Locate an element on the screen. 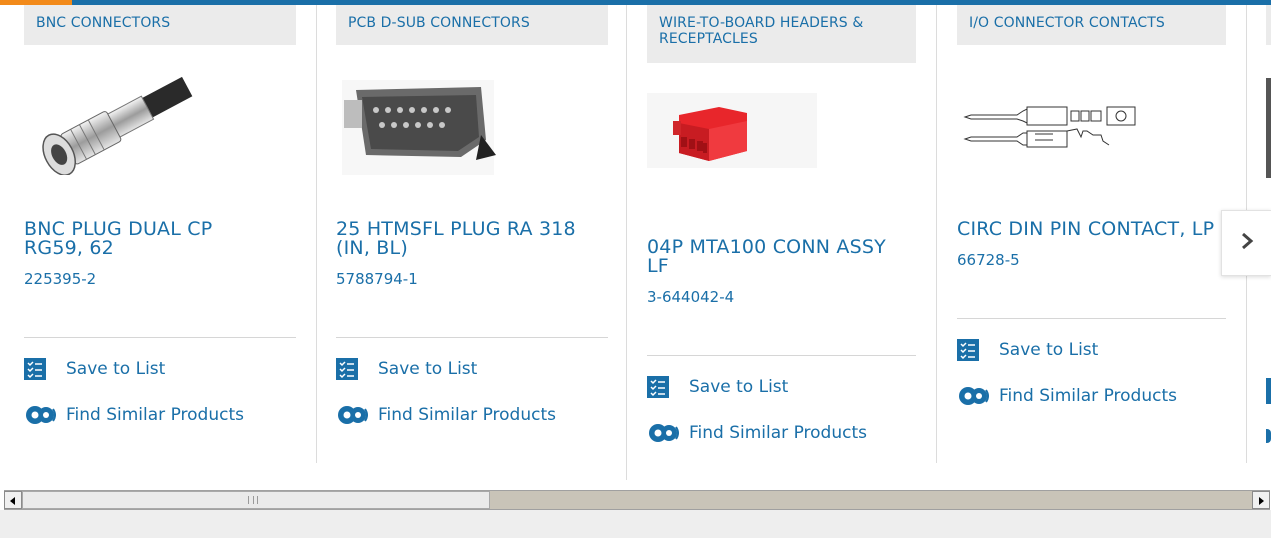 Image resolution: width=1271 pixels, height=538 pixels. page-footer-area is located at coordinates (635, 524).